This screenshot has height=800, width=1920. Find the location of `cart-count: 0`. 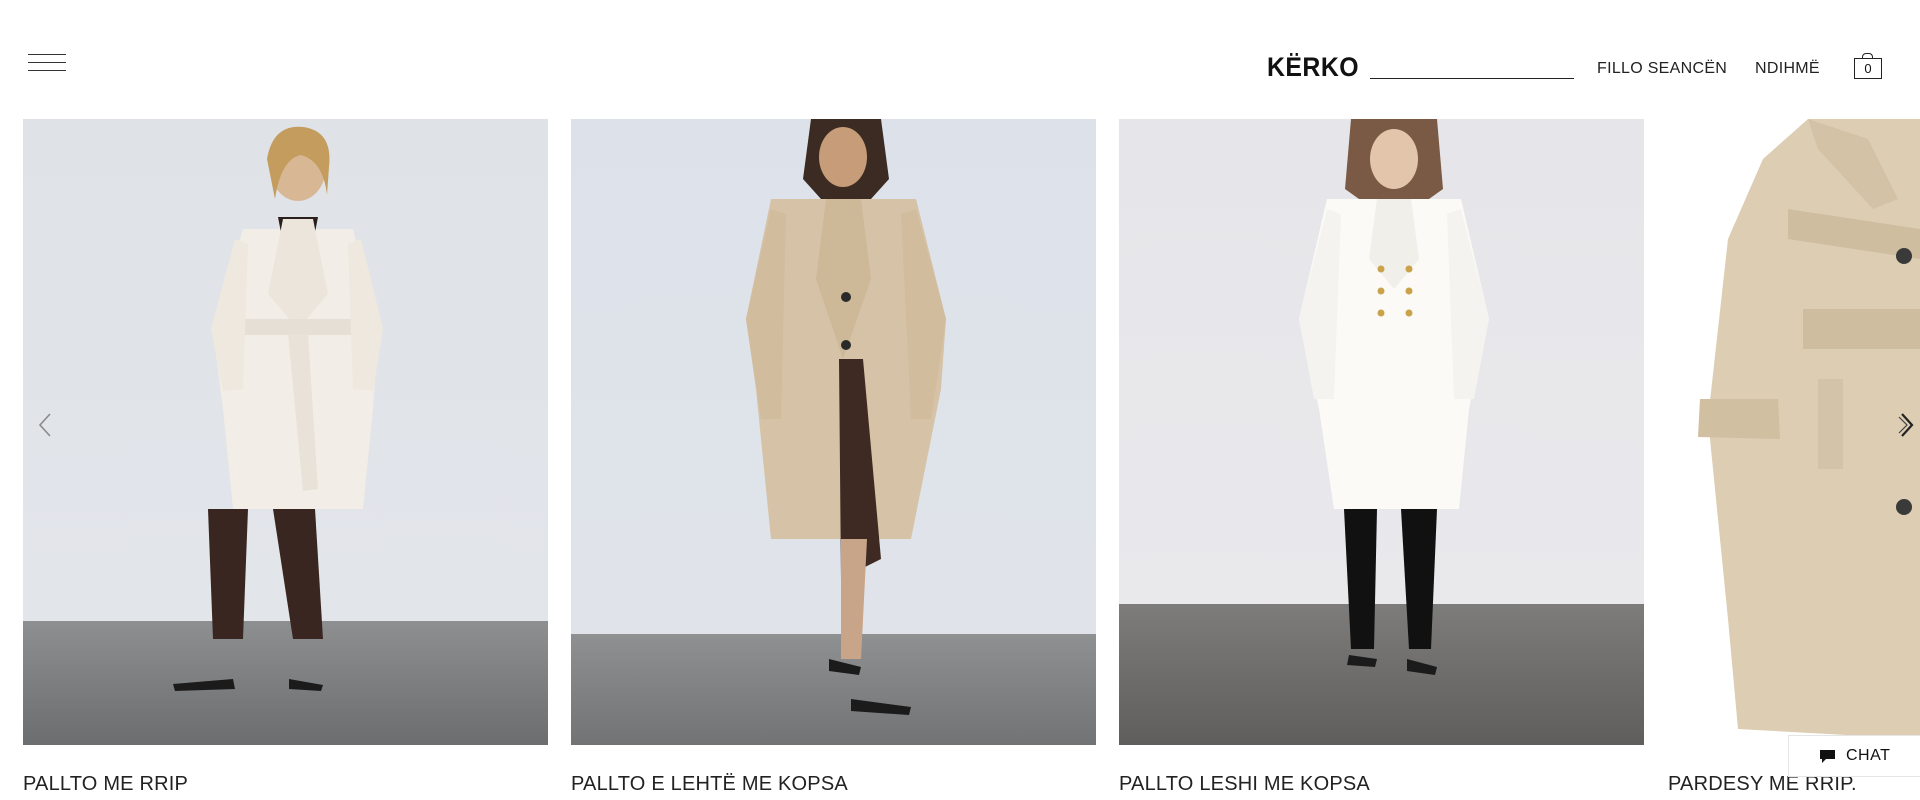

cart-count: 0 is located at coordinates (1868, 68).